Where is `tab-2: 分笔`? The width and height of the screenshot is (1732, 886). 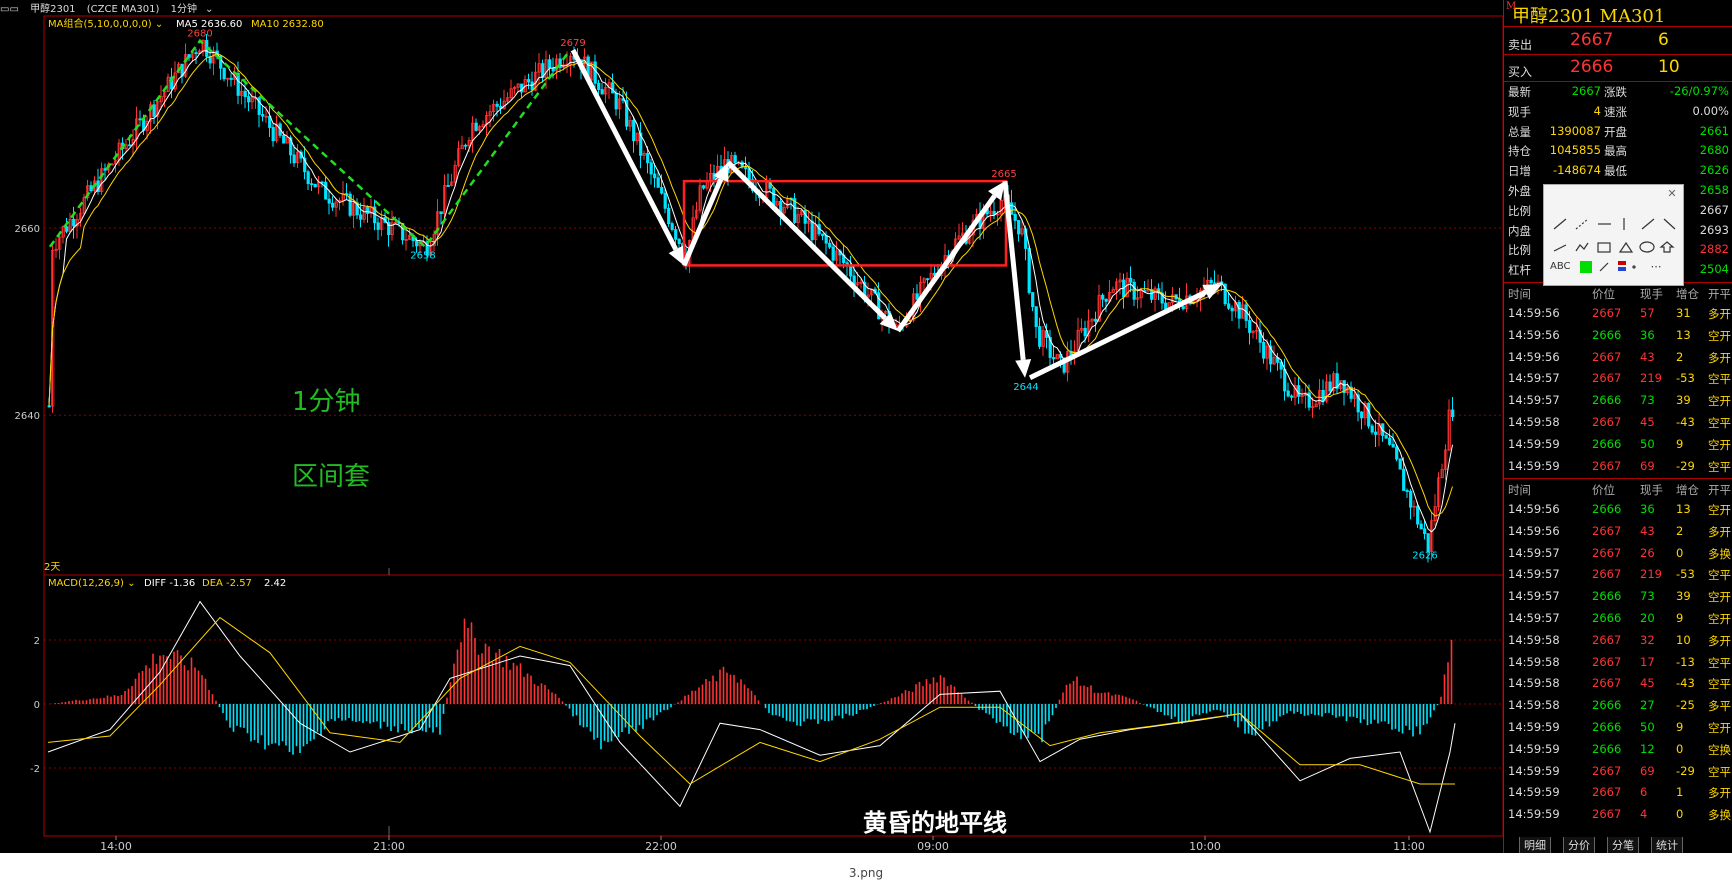 tab-2: 分笔 is located at coordinates (1623, 845).